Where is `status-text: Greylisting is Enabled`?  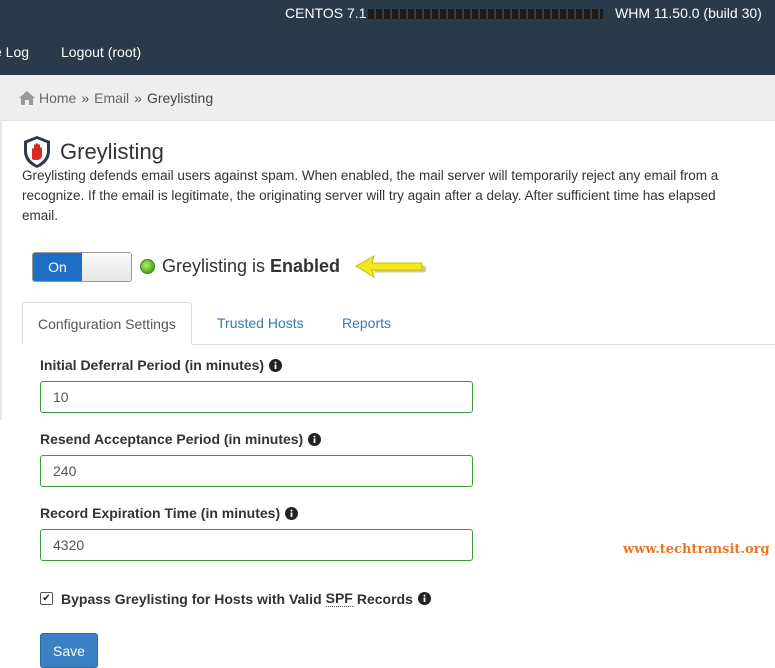
status-text: Greylisting is Enabled is located at coordinates (251, 266).